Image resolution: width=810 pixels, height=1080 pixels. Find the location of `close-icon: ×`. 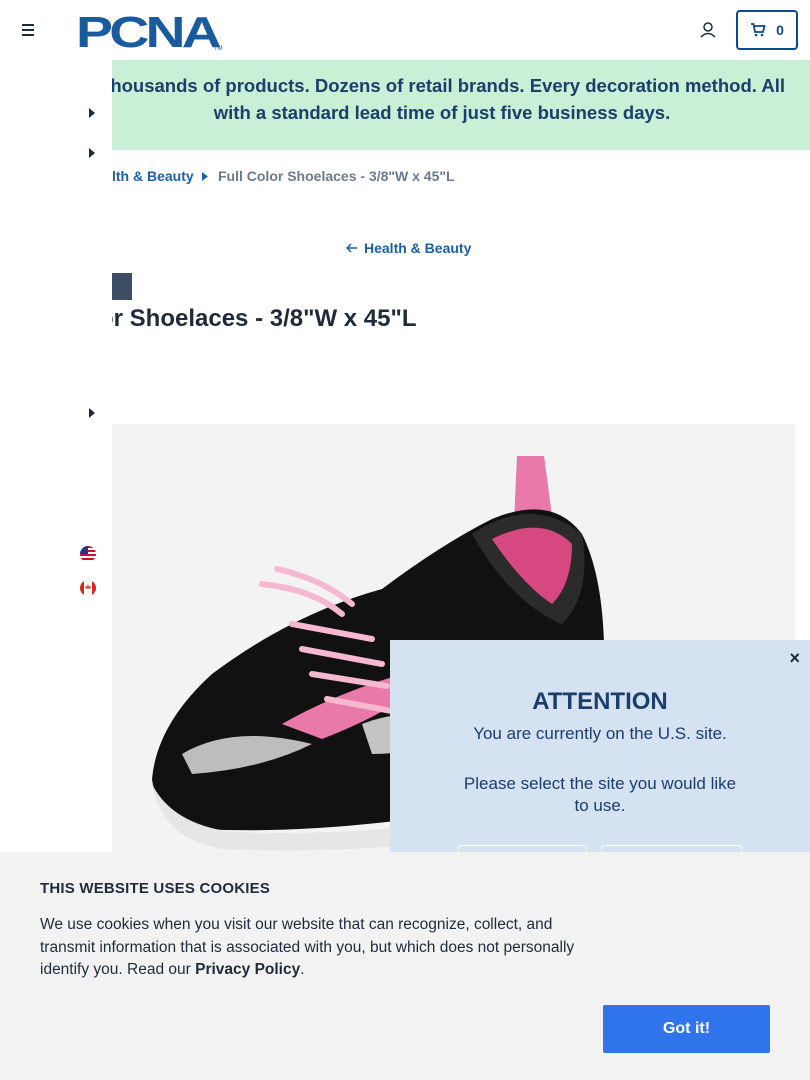

close-icon: × is located at coordinates (794, 658).